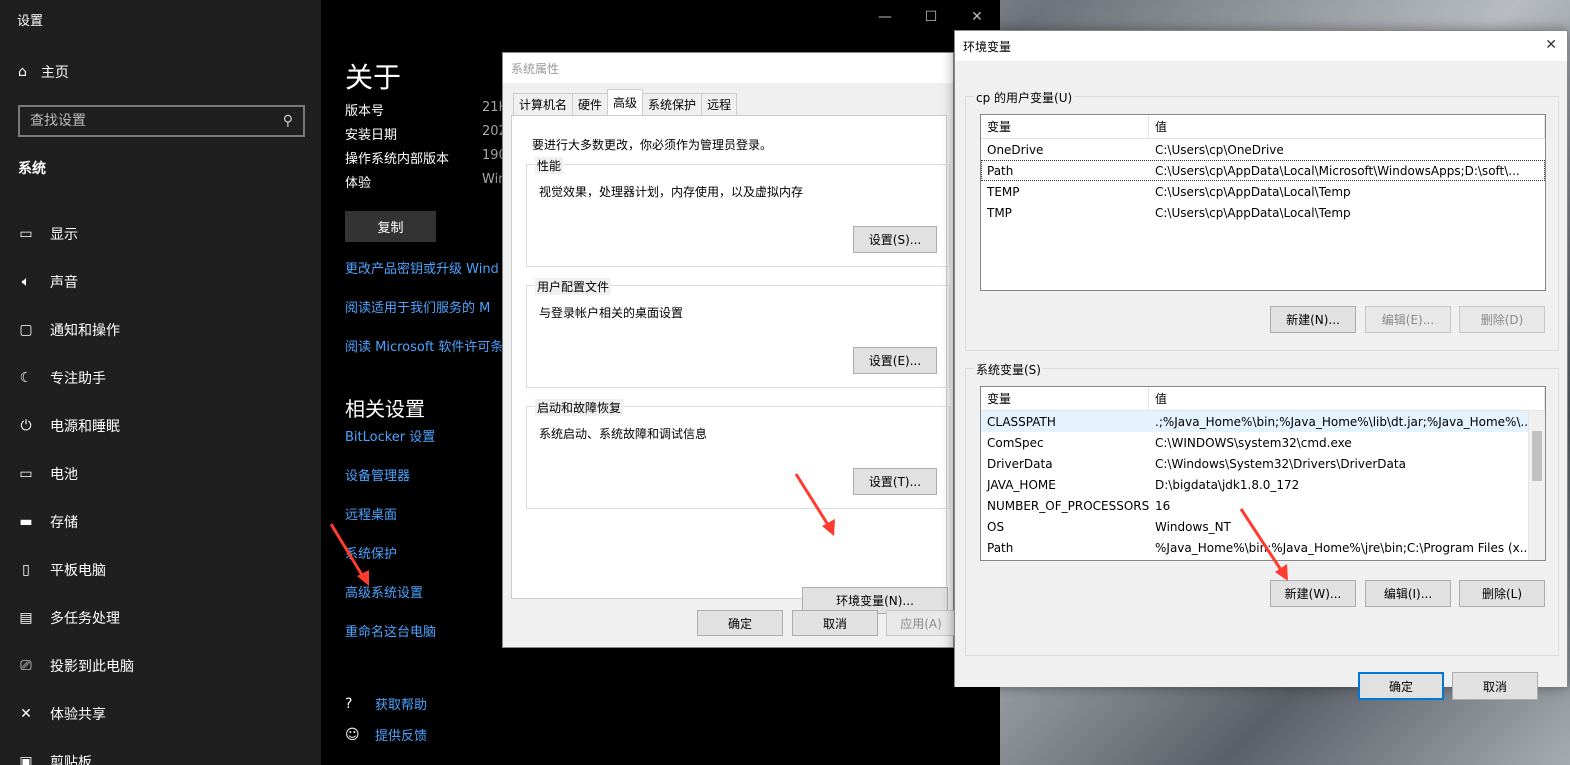  I want to click on window-caption-buttons: — ☐ ✕, so click(931, 17).